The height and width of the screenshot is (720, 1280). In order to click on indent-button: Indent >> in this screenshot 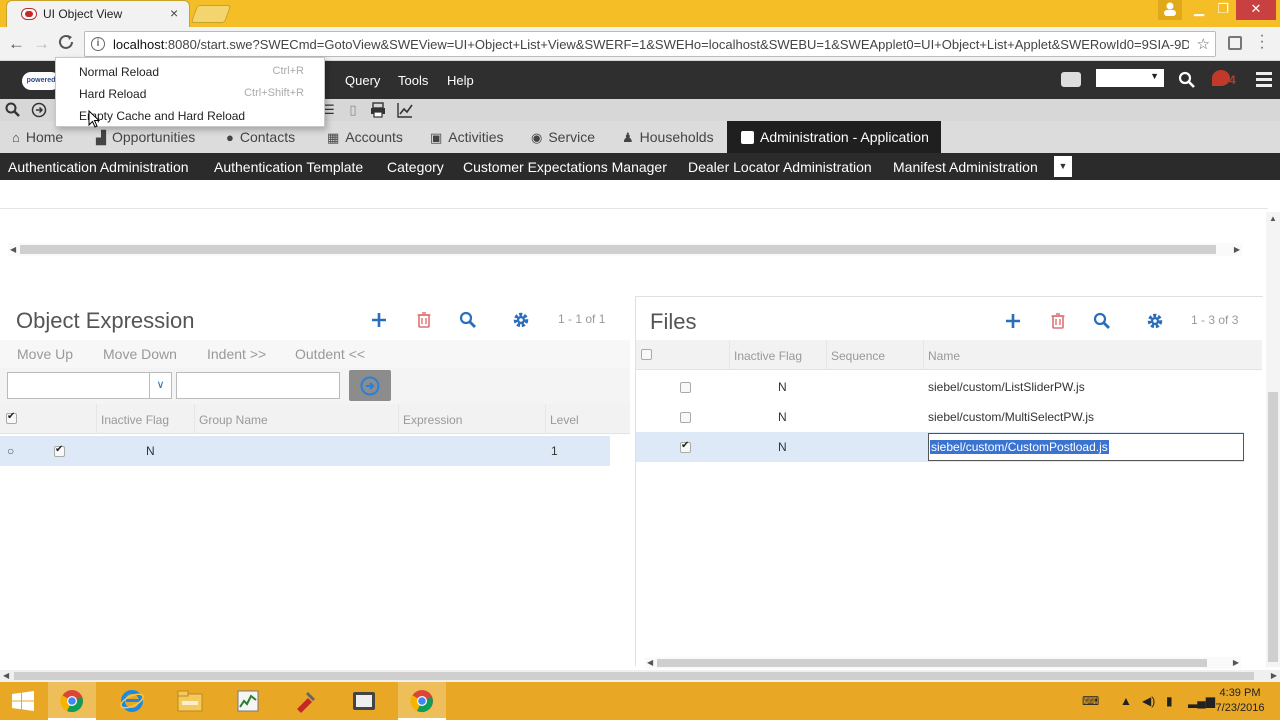, I will do `click(236, 354)`.